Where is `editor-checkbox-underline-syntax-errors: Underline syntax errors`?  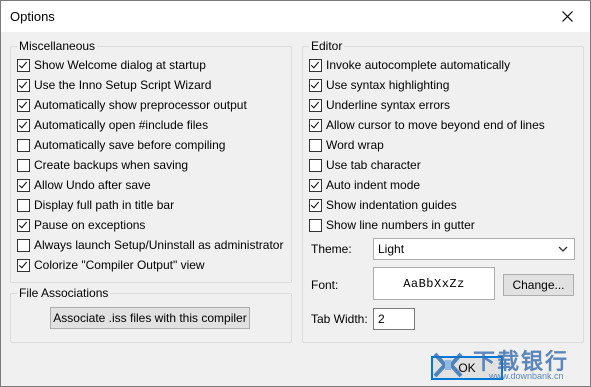
editor-checkbox-underline-syntax-errors: Underline syntax errors is located at coordinates (379, 105).